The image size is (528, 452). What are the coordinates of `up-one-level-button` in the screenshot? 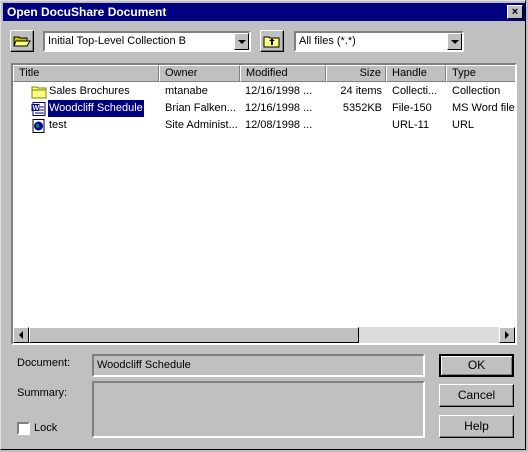 It's located at (272, 41).